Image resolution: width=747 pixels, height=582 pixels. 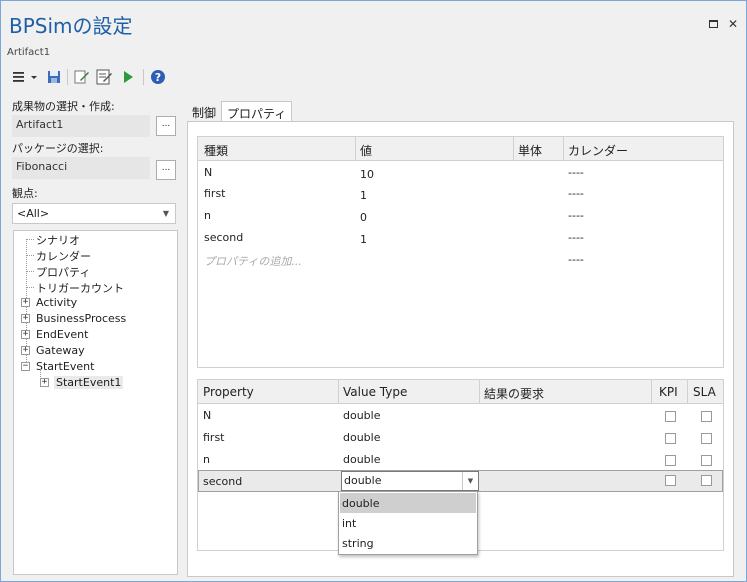 I want to click on window-title: BPSimの設定, so click(x=71, y=26).